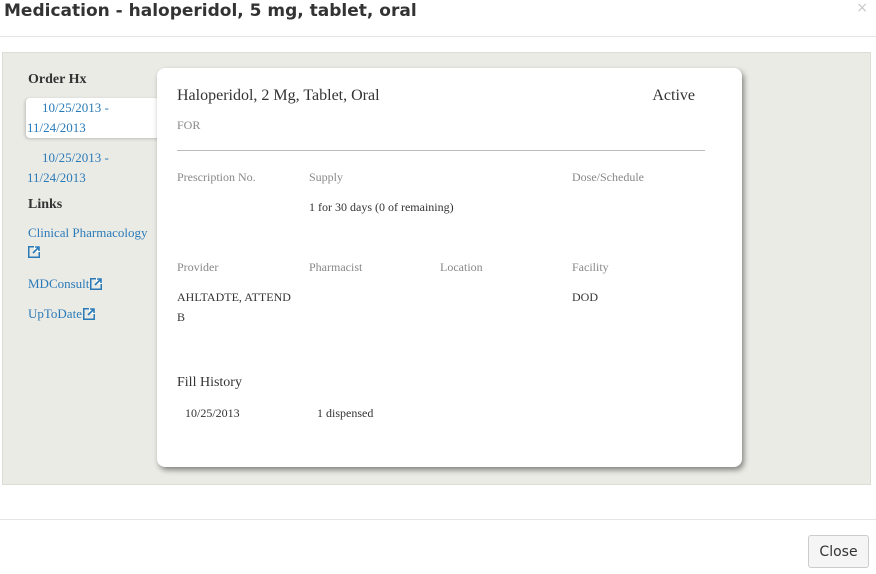 The height and width of the screenshot is (574, 876). I want to click on order-item: 10/25/2013 - 11/24/2013, so click(93, 168).